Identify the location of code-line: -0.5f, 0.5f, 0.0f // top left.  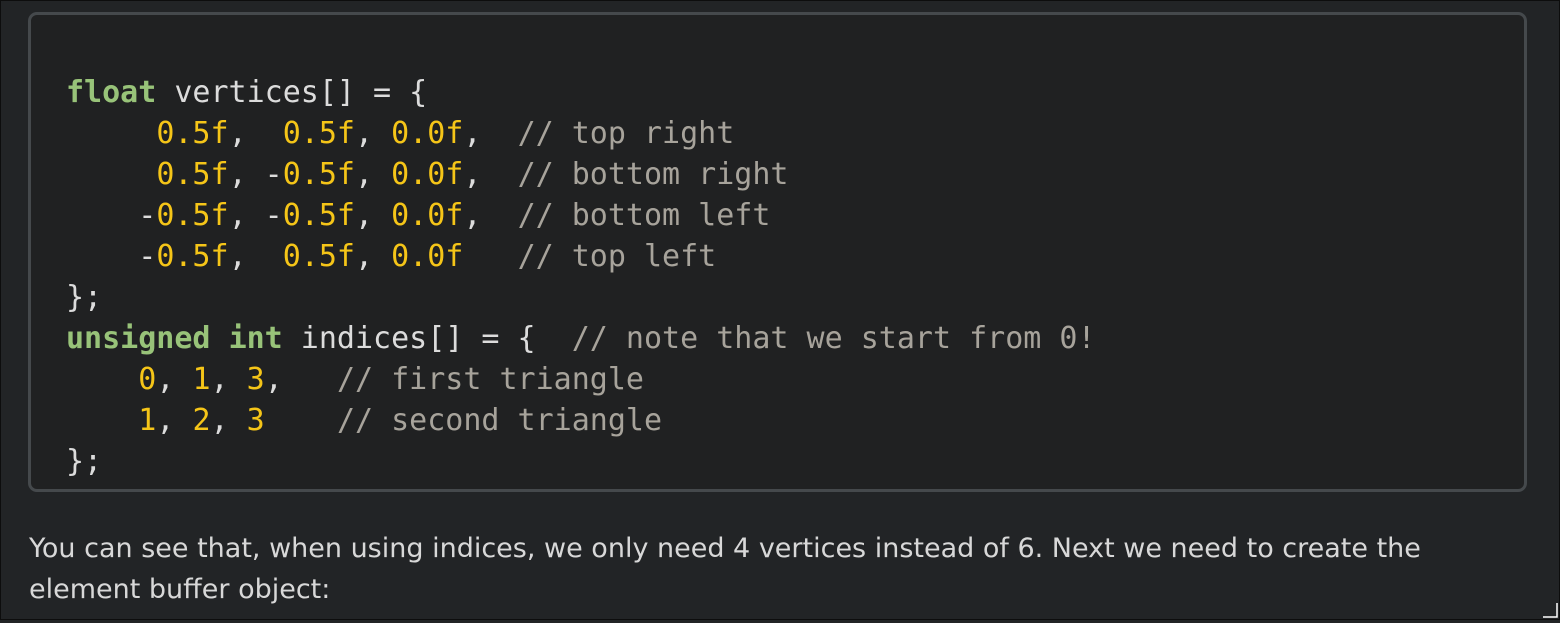
(581, 256).